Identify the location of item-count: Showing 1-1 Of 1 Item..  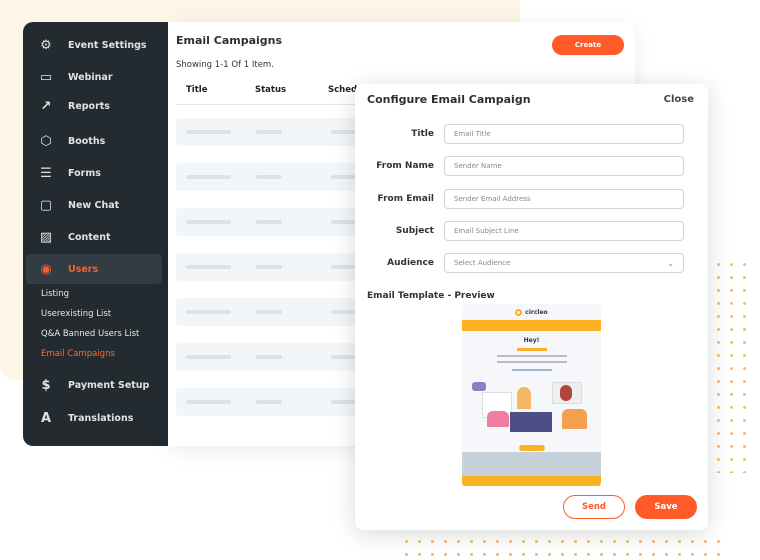
(225, 65).